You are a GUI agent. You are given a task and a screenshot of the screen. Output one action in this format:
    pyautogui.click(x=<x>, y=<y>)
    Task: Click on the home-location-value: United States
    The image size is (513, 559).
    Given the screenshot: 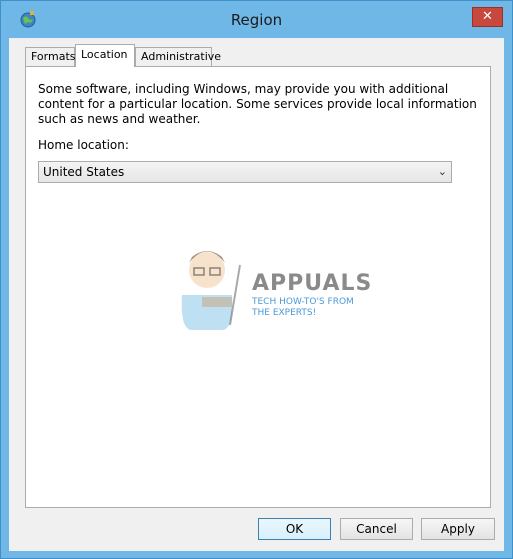 What is the action you would take?
    pyautogui.click(x=84, y=172)
    